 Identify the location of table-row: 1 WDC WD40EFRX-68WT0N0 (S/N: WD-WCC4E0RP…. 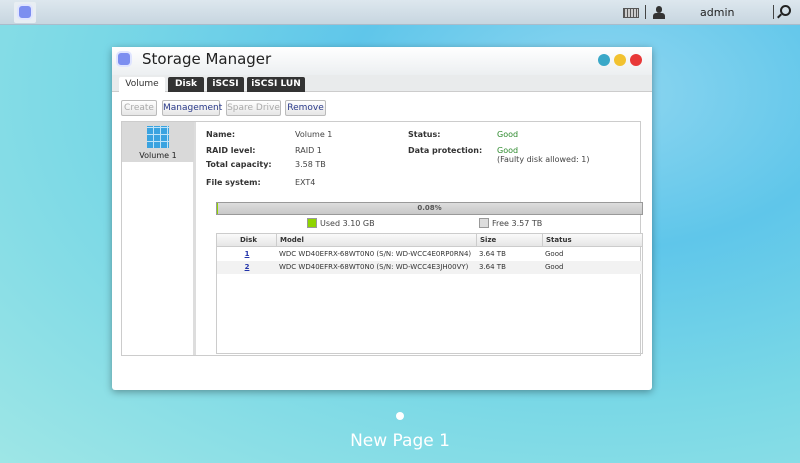
(429, 254).